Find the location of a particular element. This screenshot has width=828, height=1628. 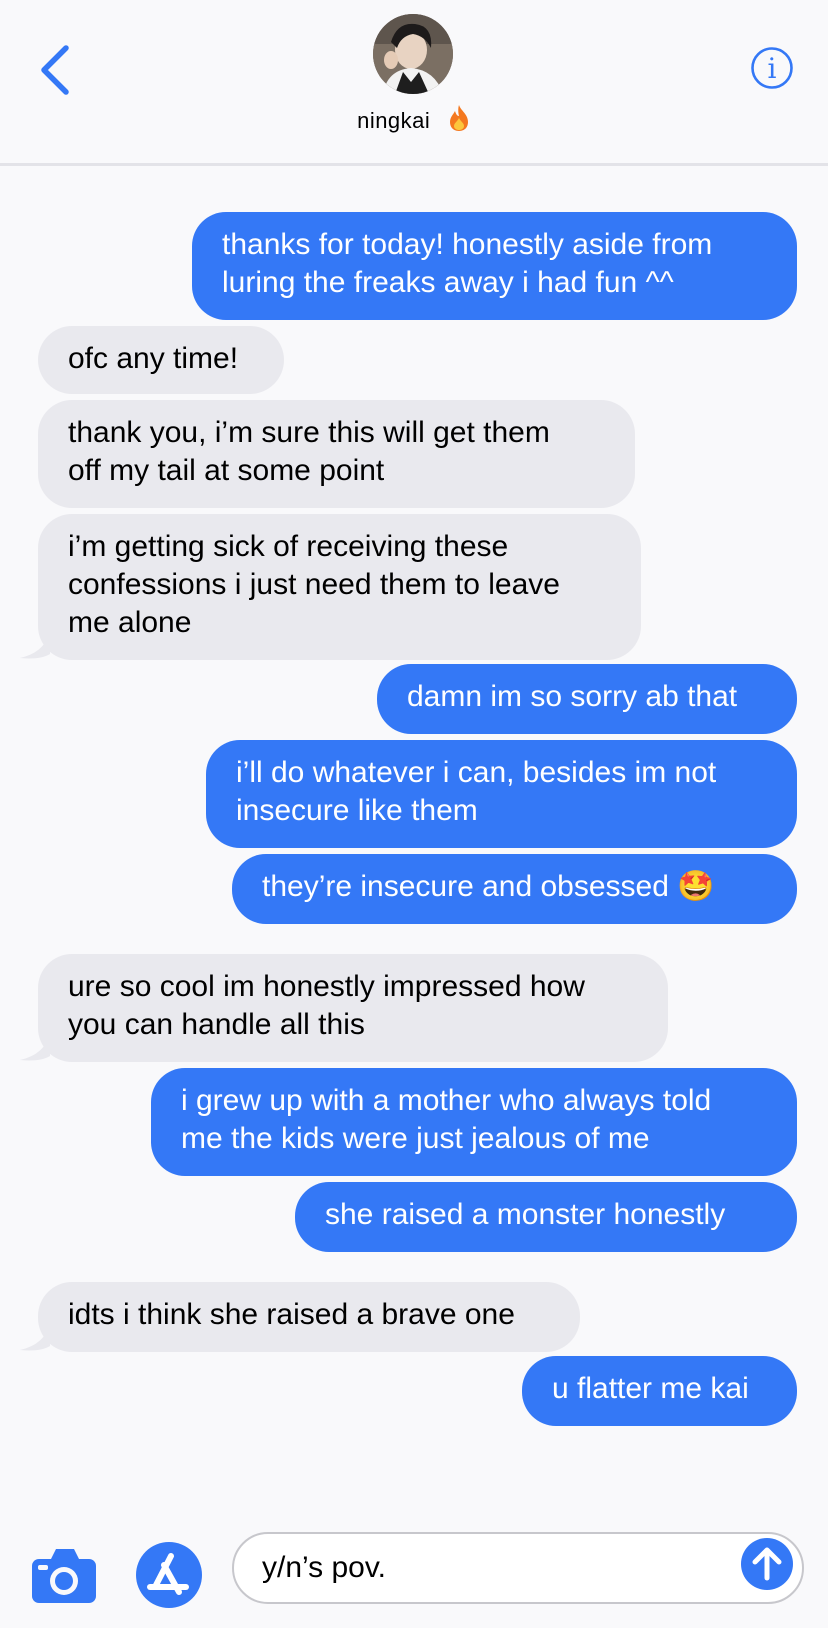

send-arrow-icon is located at coordinates (767, 1564).